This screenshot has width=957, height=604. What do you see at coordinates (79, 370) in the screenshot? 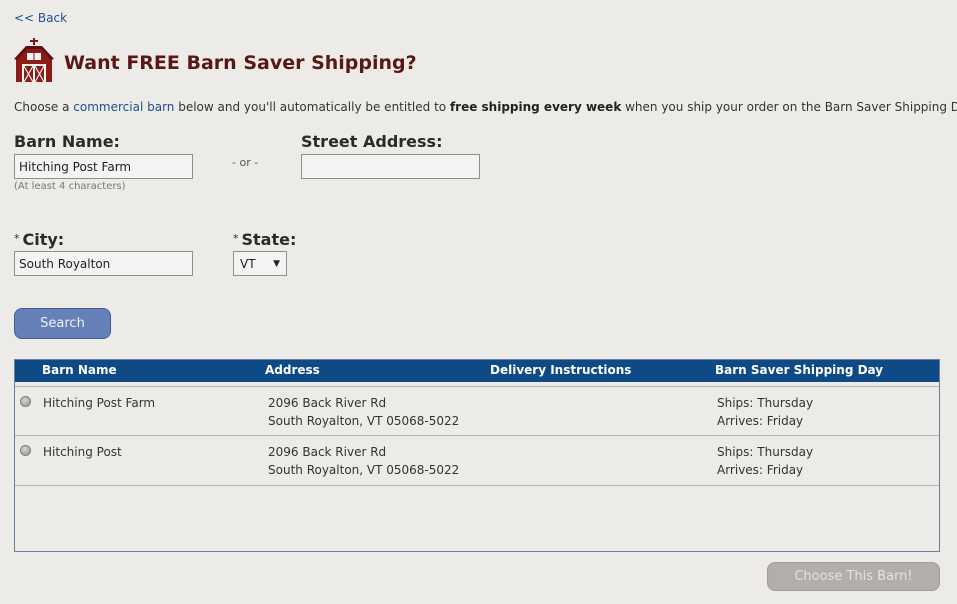
I see `column-header-barn-name: Barn Name` at bounding box center [79, 370].